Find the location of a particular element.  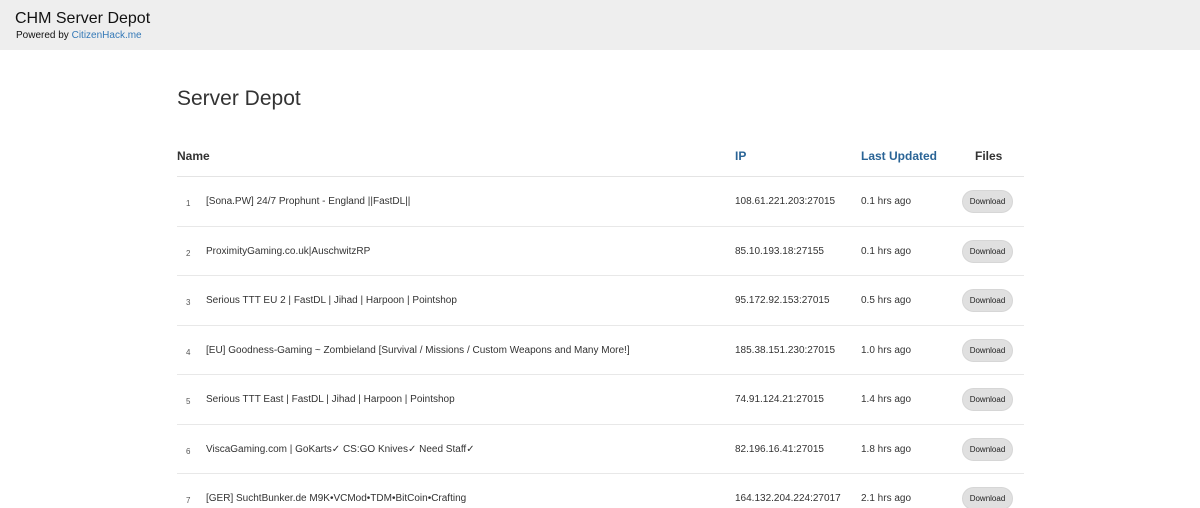

powered-by-label: Powered by is located at coordinates (44, 35).